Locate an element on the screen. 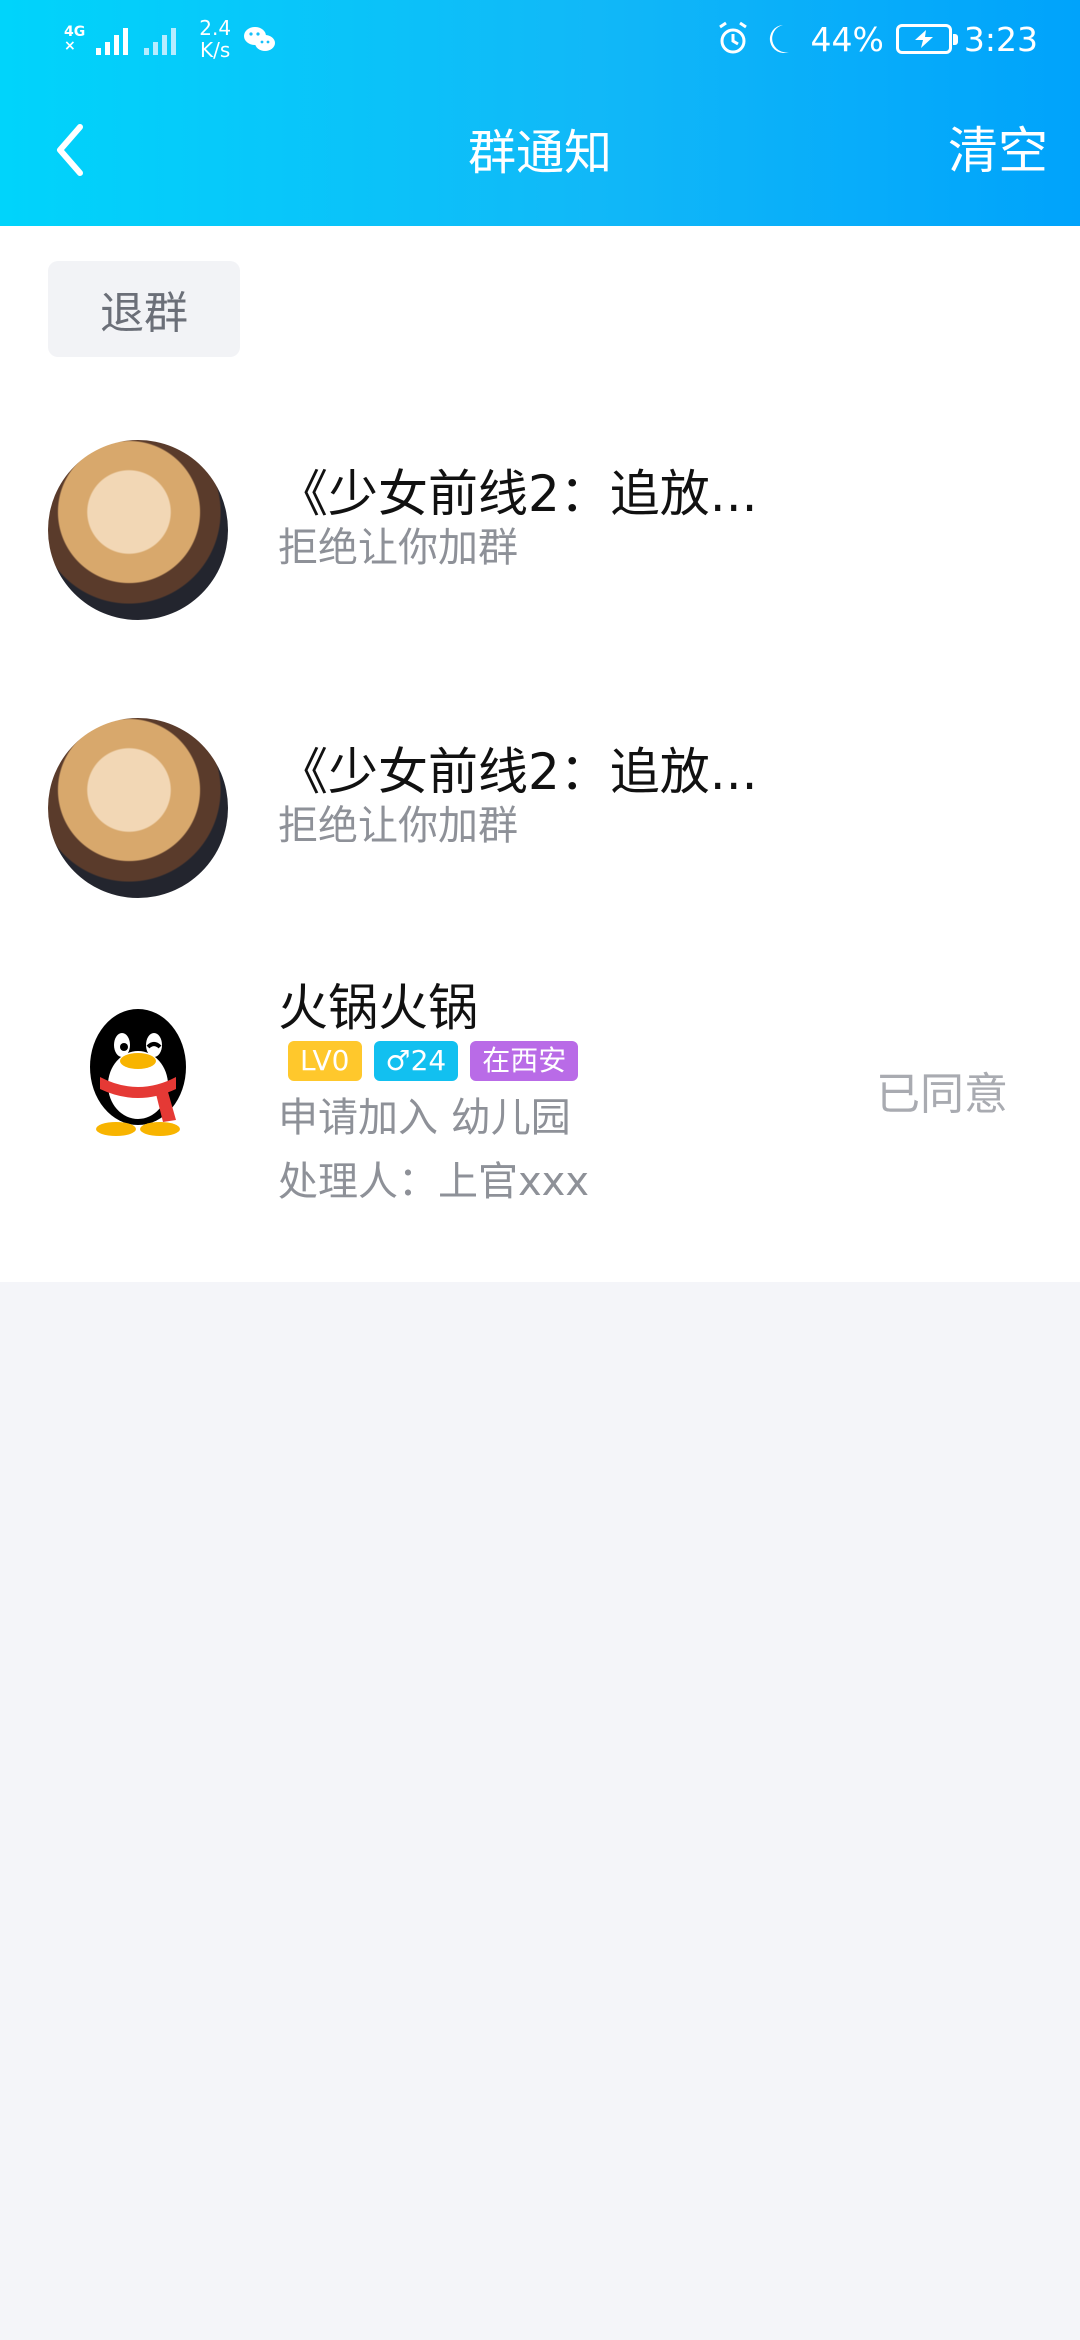  header: 4G × 2.4 K/s 44% 3:23 群通知 清空 is located at coordinates (540, 113).